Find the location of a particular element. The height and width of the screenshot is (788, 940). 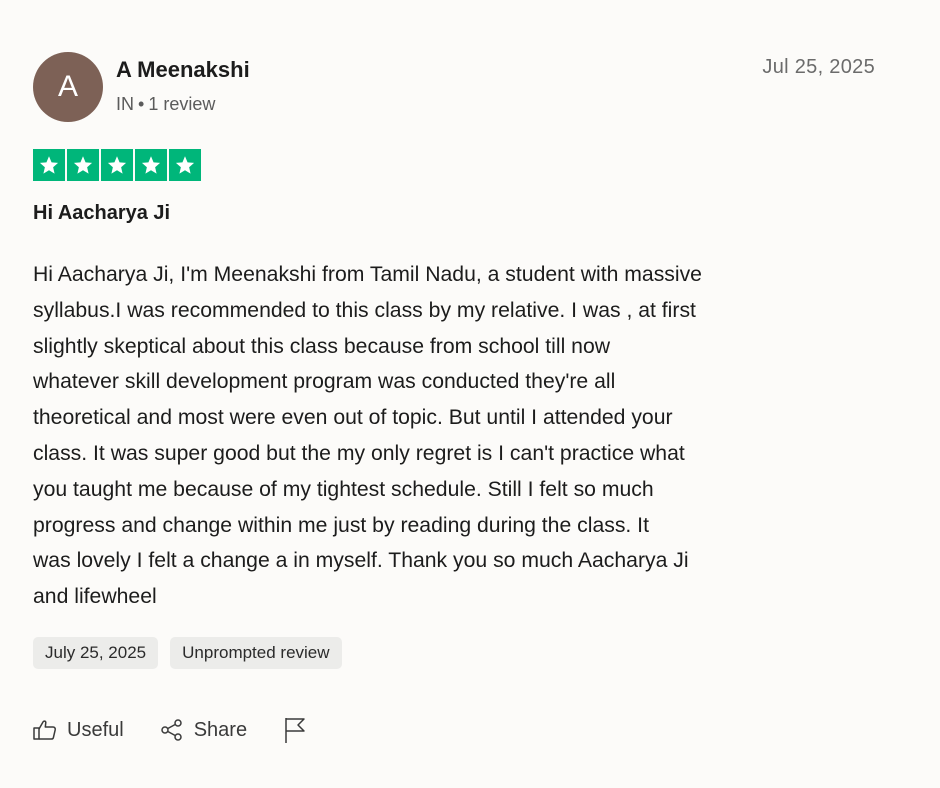

author-info: A Meenakshi IN • 1 review is located at coordinates (183, 86).